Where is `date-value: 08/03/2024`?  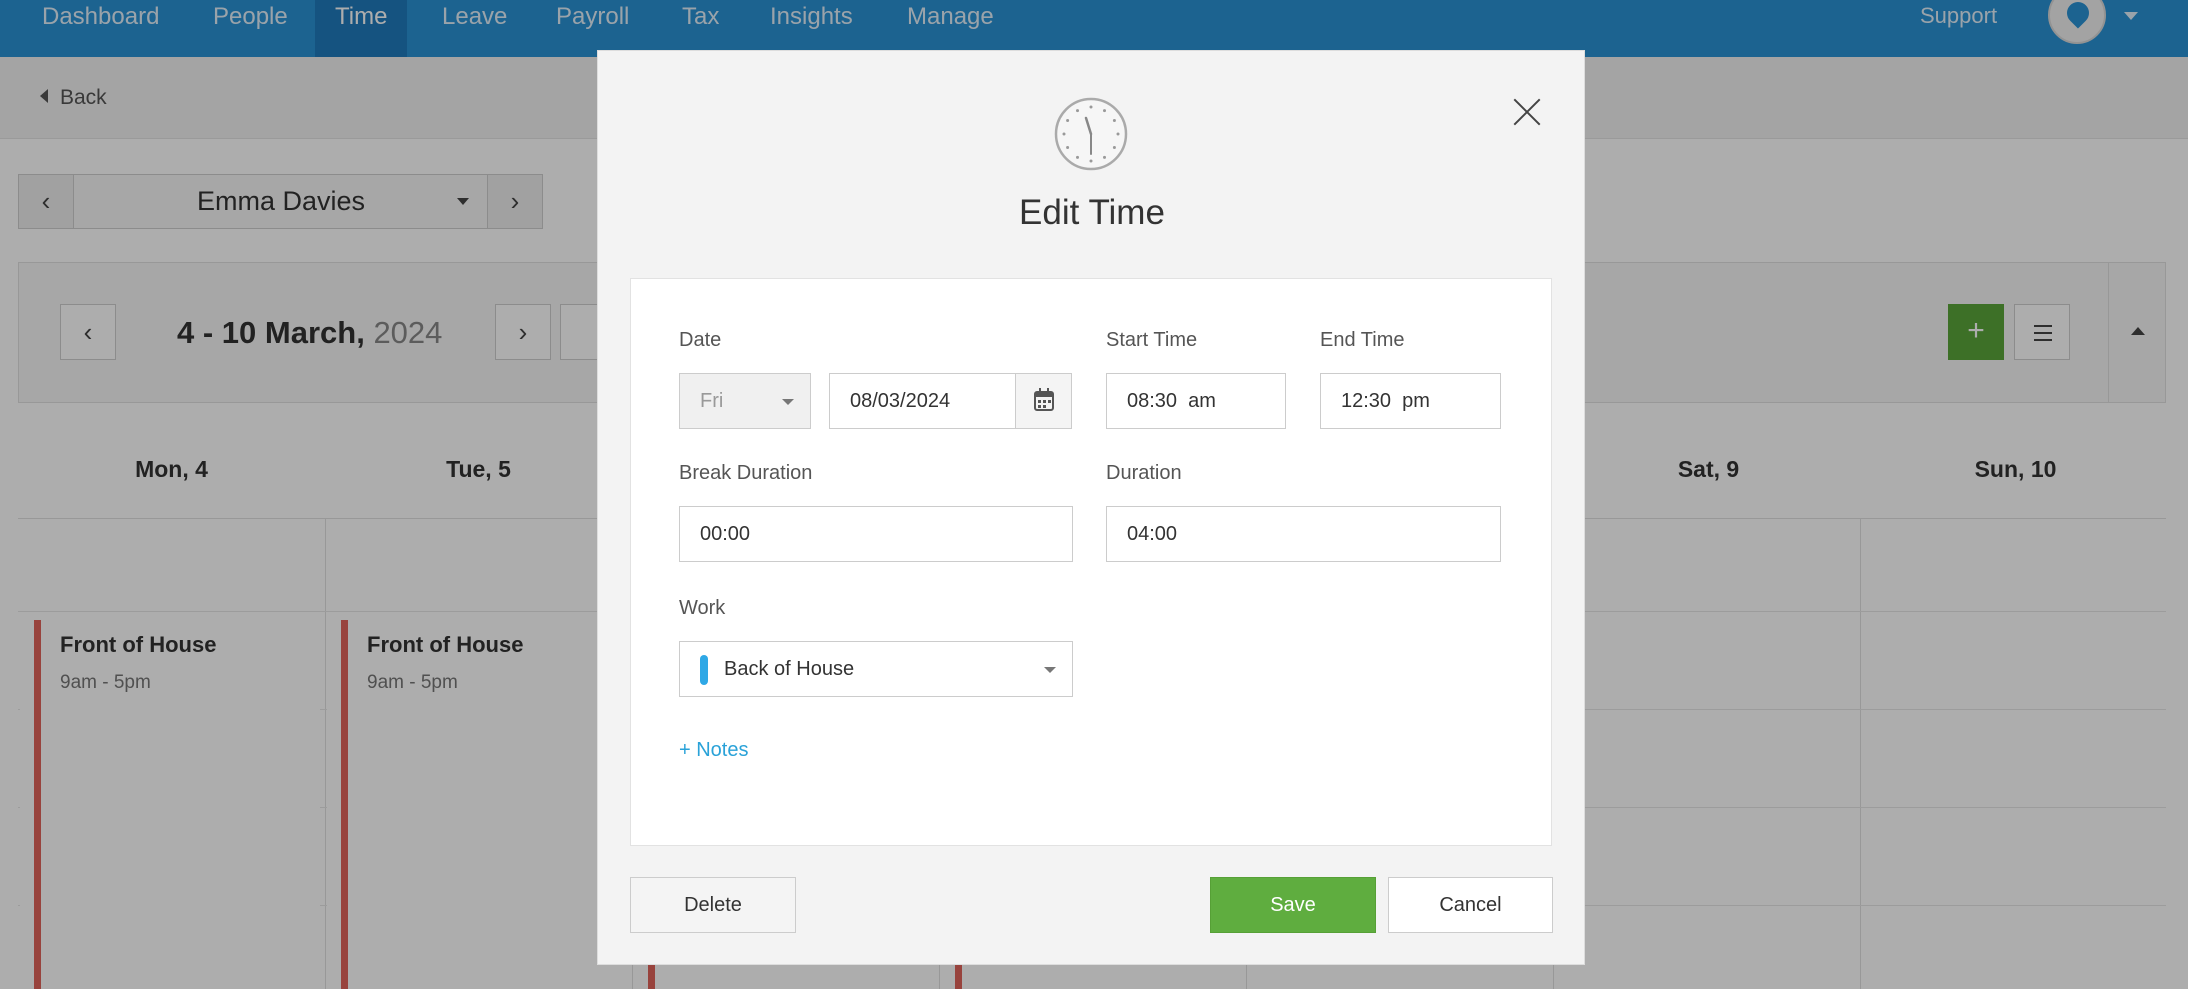 date-value: 08/03/2024 is located at coordinates (900, 401).